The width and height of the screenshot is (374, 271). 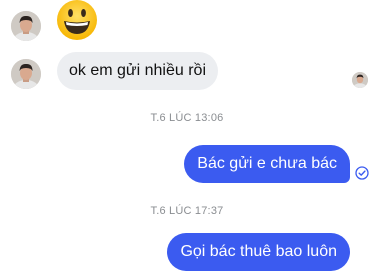 I want to click on read-receipt-avatar, so click(x=360, y=80).